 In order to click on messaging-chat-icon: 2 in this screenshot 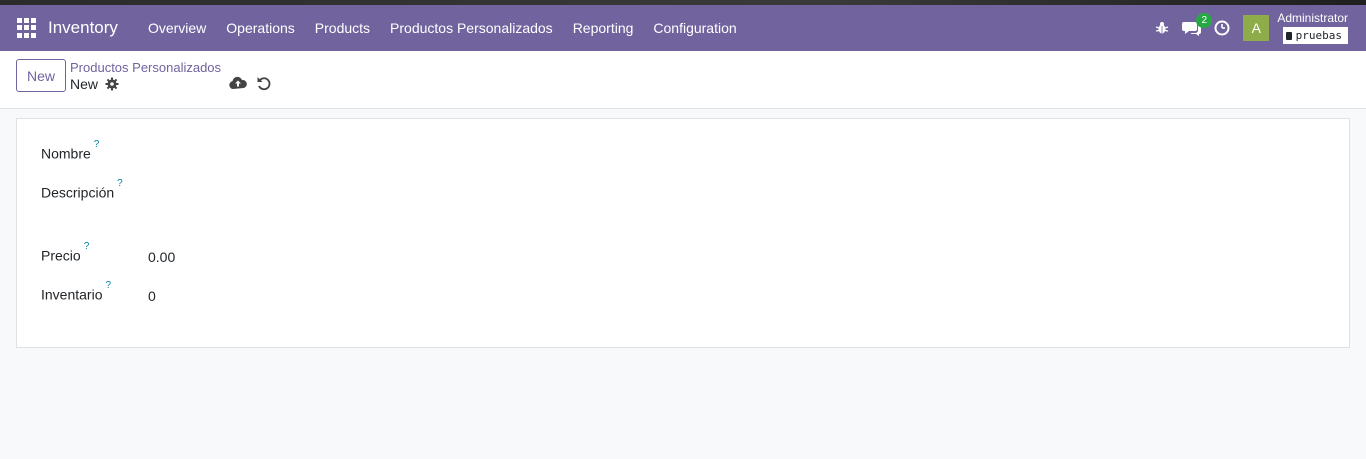, I will do `click(1195, 28)`.